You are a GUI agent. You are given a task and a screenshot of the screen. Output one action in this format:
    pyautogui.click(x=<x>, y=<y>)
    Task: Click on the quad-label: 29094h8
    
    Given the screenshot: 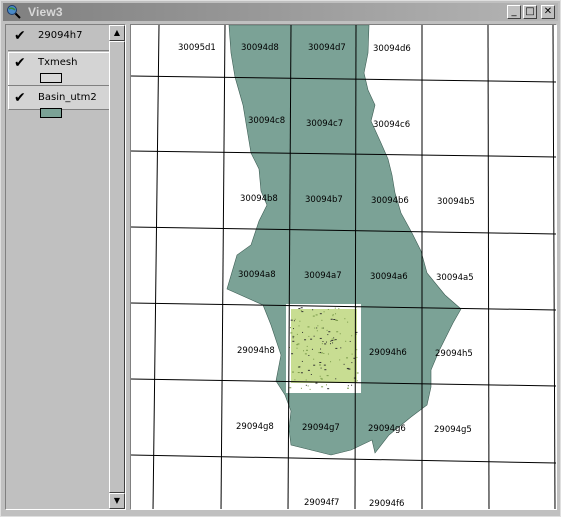 What is the action you would take?
    pyautogui.click(x=256, y=351)
    